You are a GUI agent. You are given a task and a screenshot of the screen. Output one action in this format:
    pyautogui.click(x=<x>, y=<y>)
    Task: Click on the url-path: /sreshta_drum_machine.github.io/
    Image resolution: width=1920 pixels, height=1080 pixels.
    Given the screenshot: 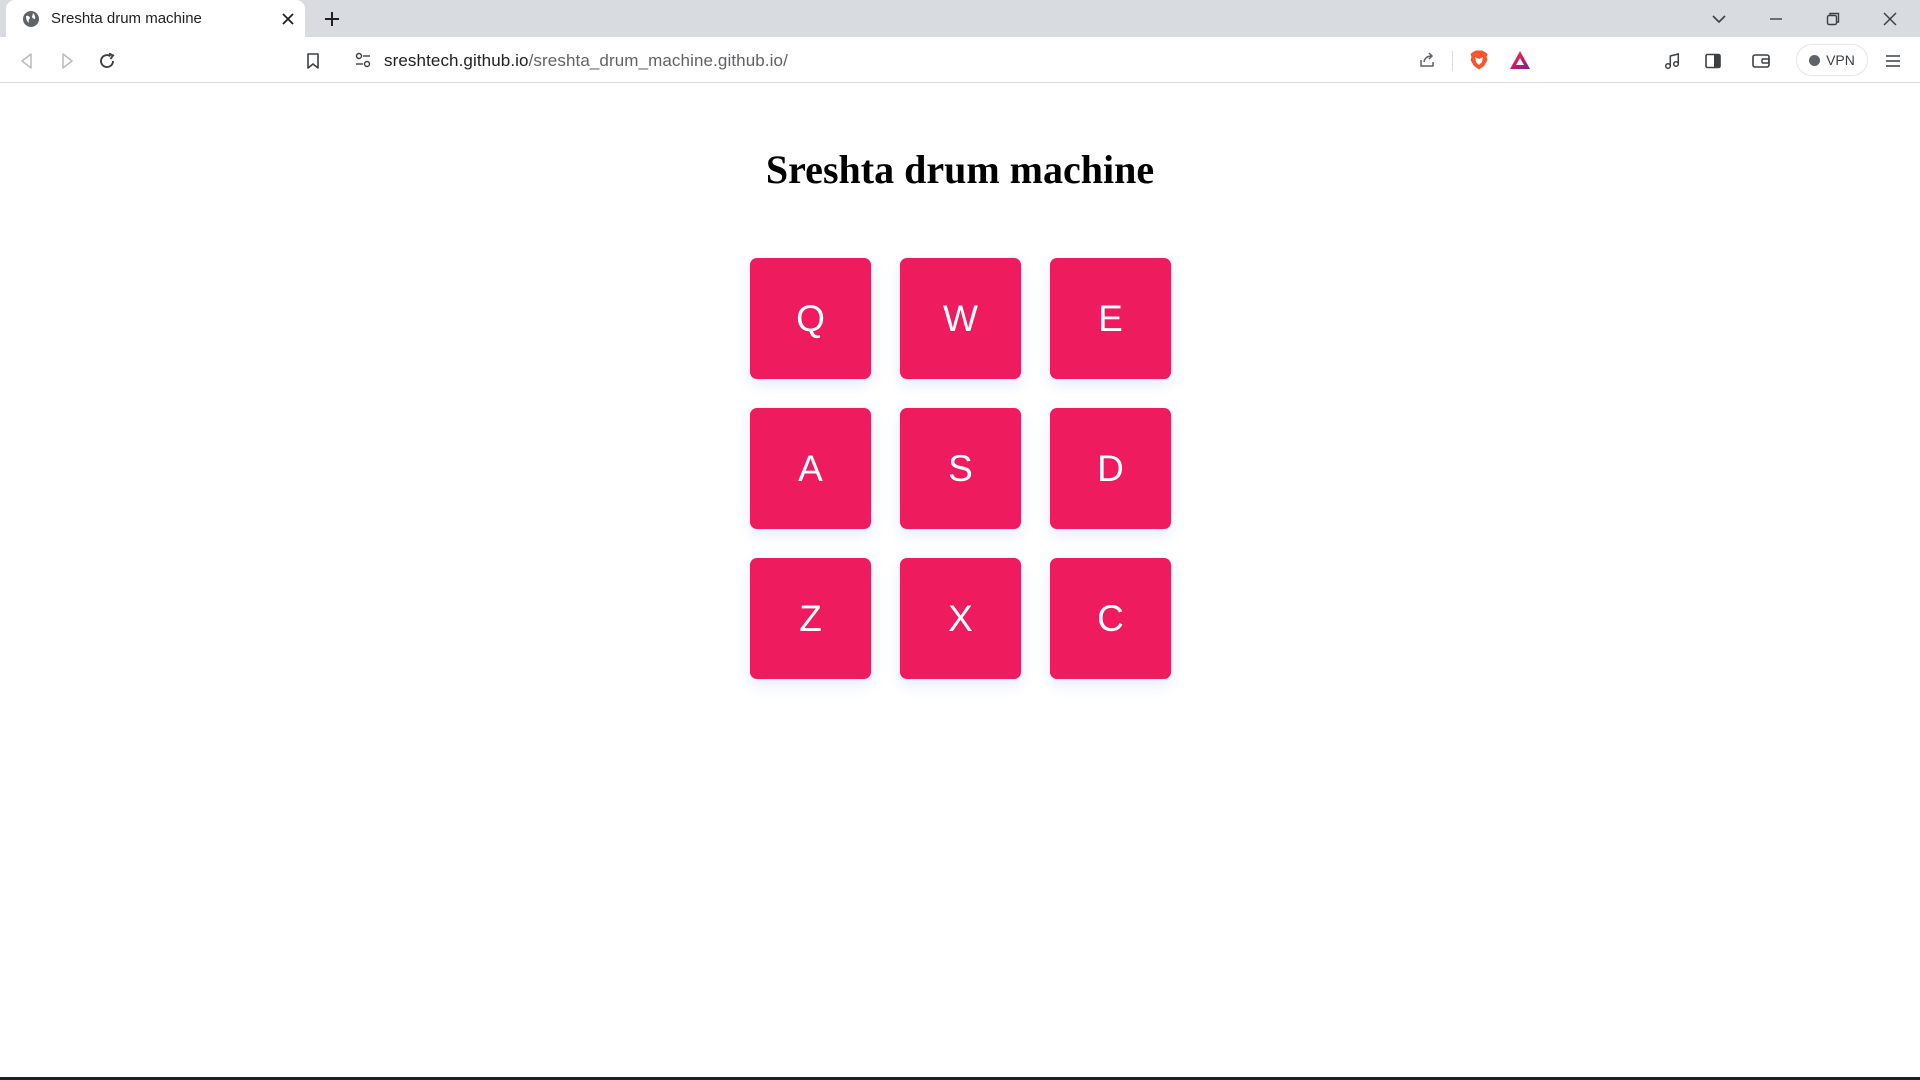 What is the action you would take?
    pyautogui.click(x=658, y=60)
    